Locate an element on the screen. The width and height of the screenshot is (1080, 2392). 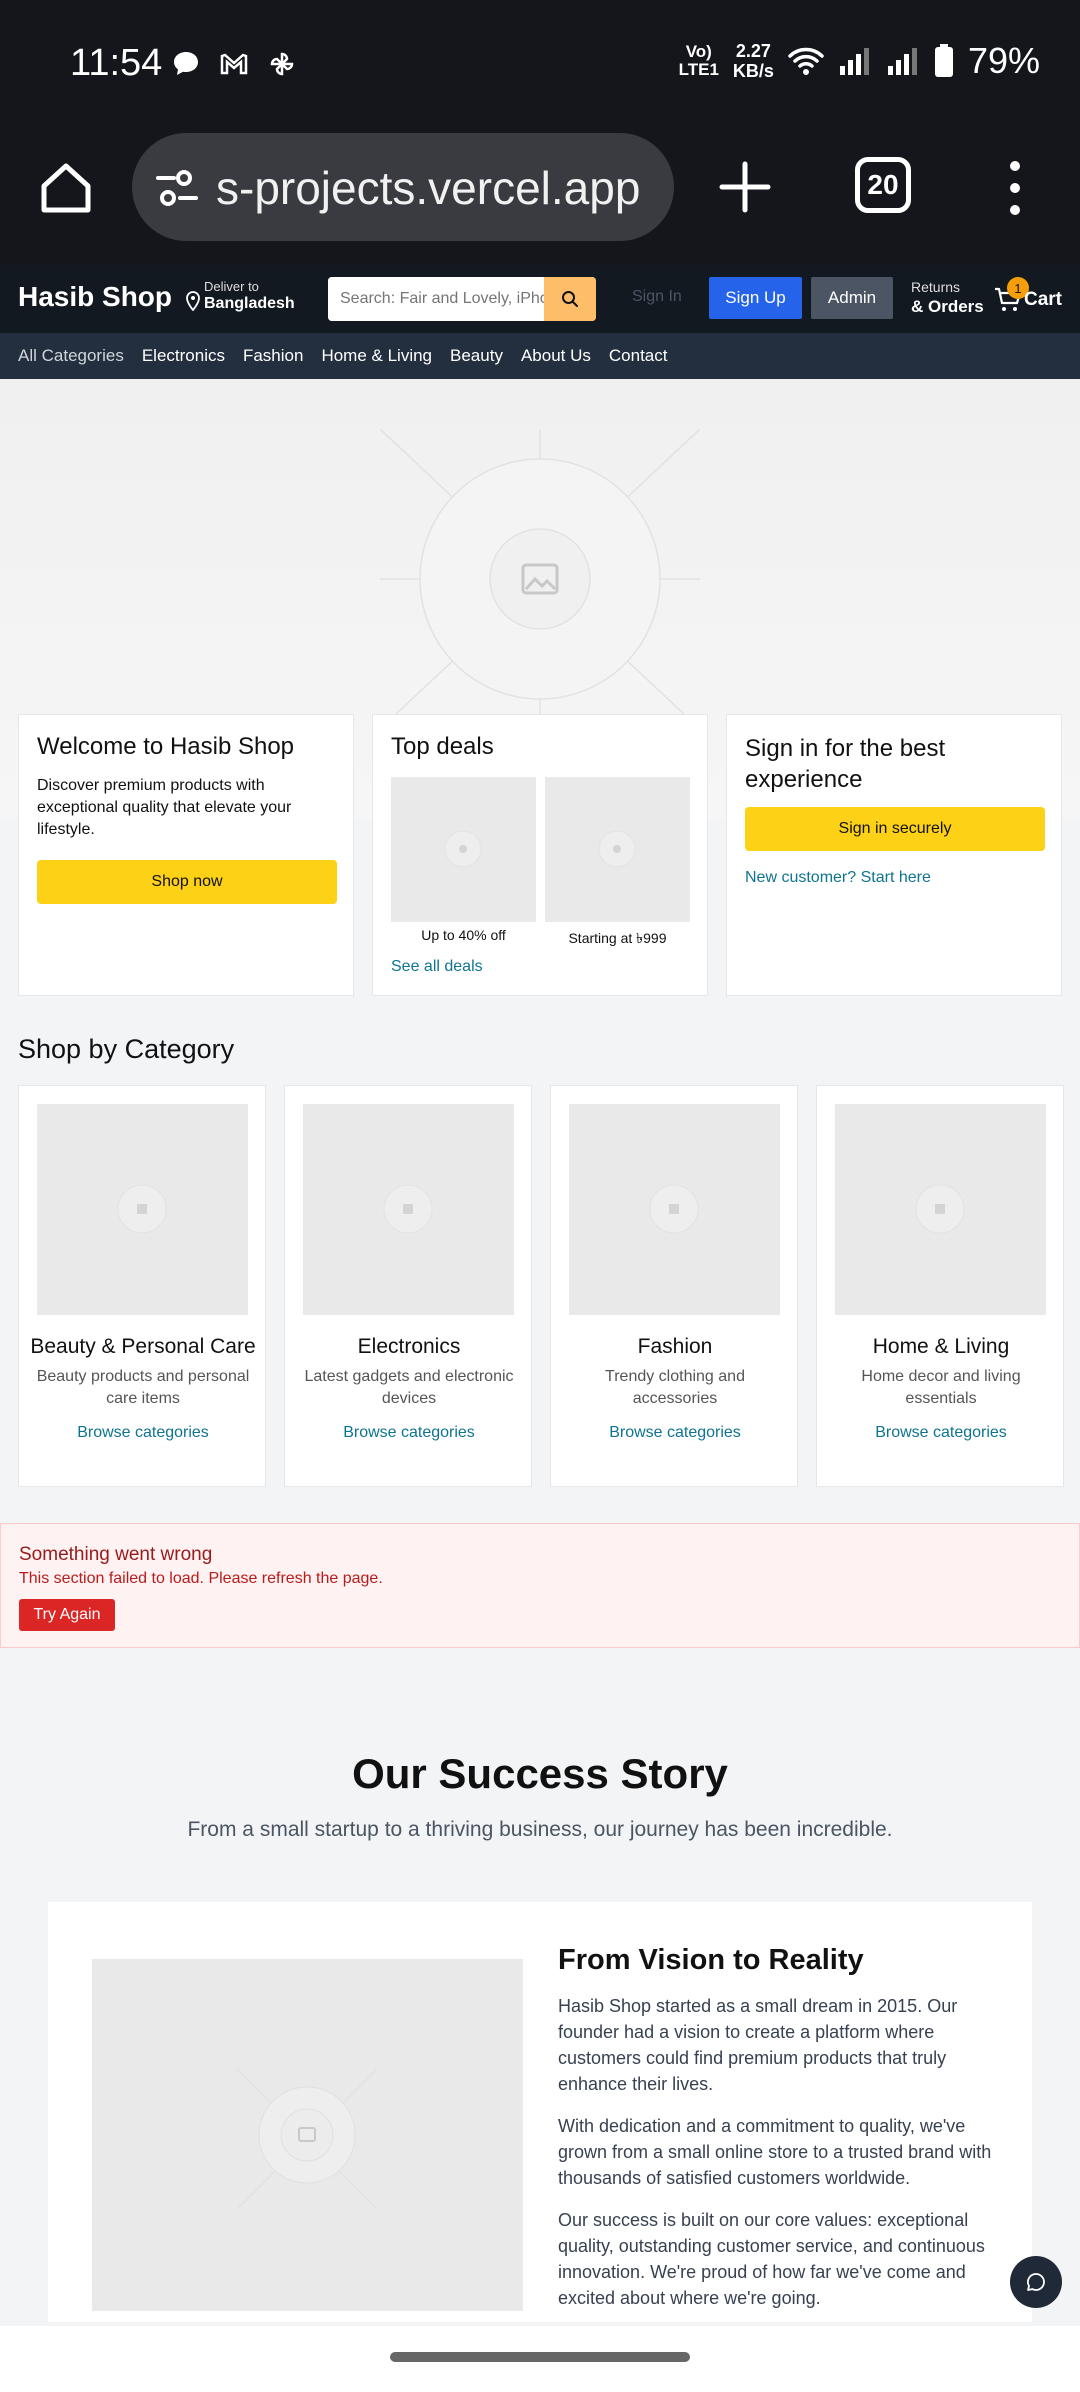
search-bar is located at coordinates (462, 299).